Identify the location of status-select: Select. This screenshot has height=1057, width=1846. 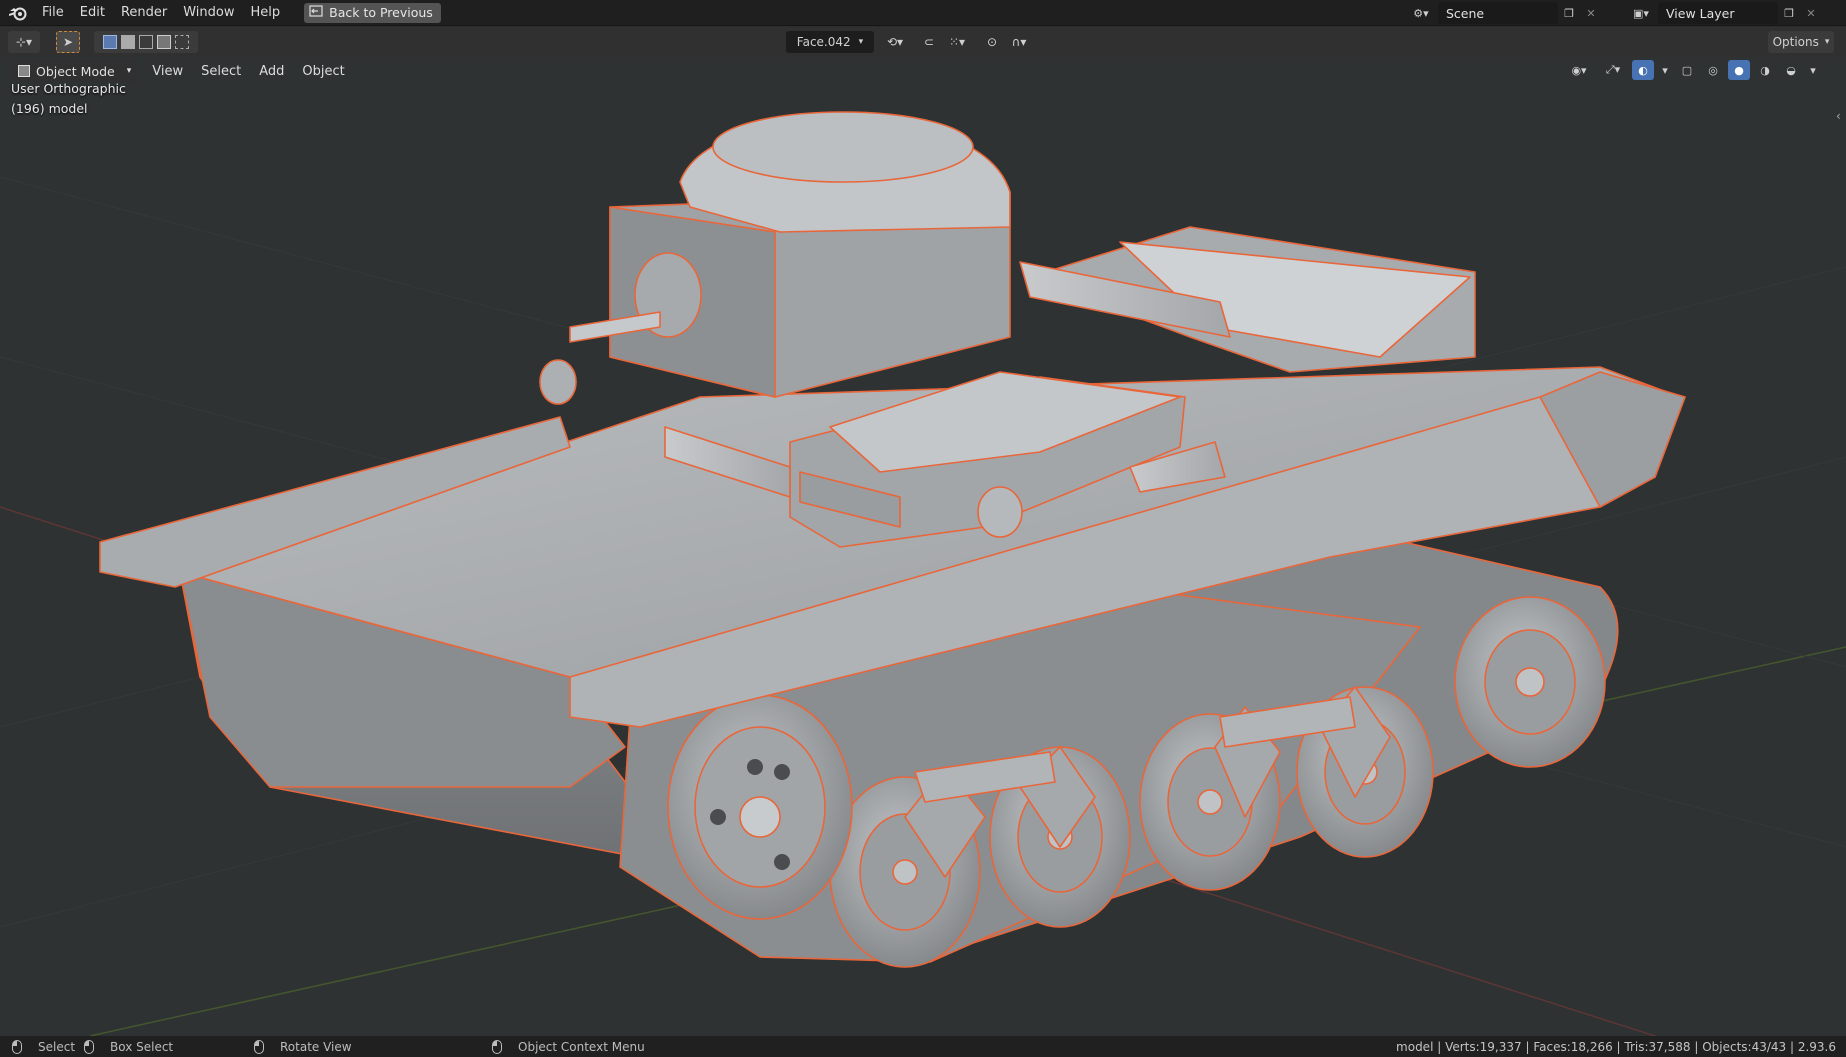
(44, 1046).